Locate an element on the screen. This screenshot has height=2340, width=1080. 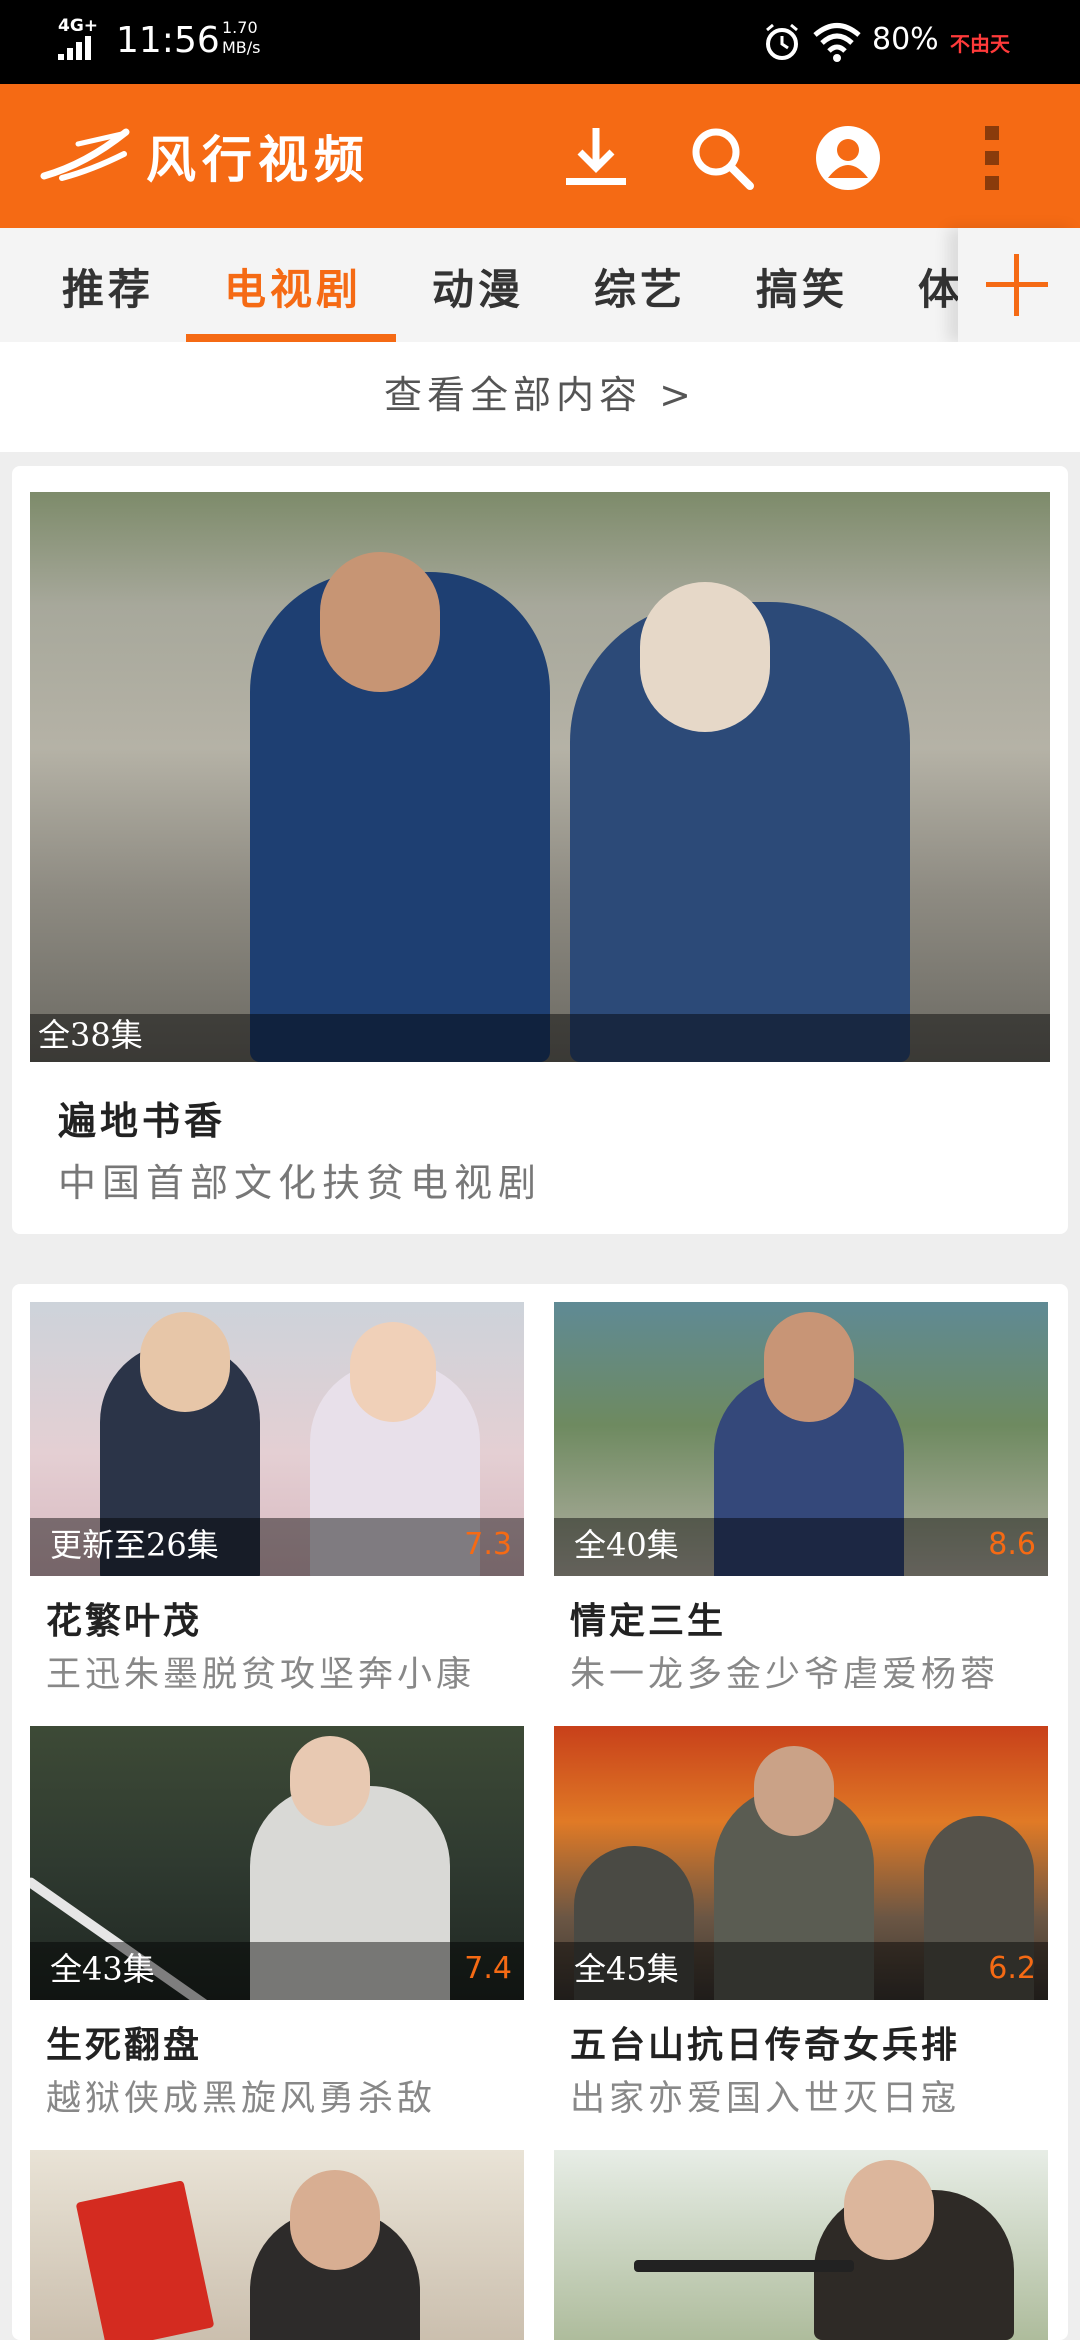
grid-item-thumbnail: 全45集 6.2 is located at coordinates (801, 1863).